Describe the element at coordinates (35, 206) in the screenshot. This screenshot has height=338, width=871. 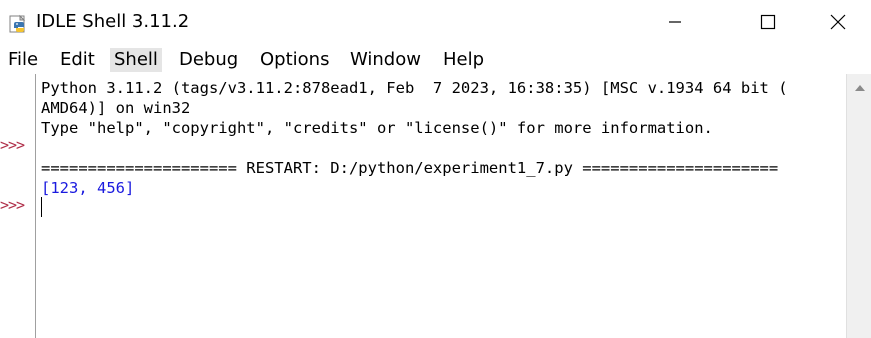
I see `gutter-divider` at that location.